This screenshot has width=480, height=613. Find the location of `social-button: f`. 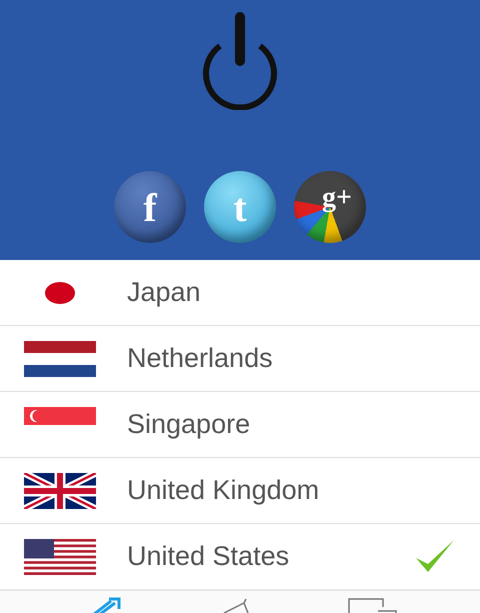

social-button: f is located at coordinates (150, 207).